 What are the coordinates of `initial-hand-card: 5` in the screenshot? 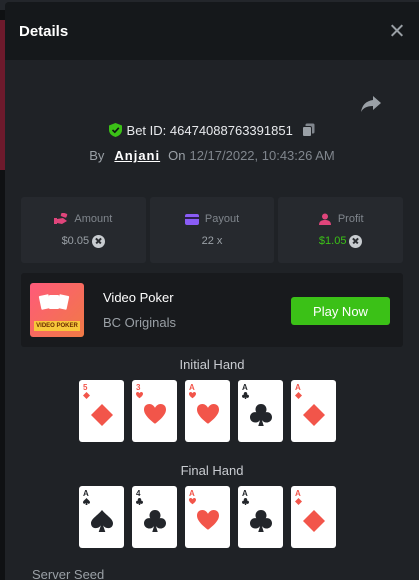 It's located at (101, 411).